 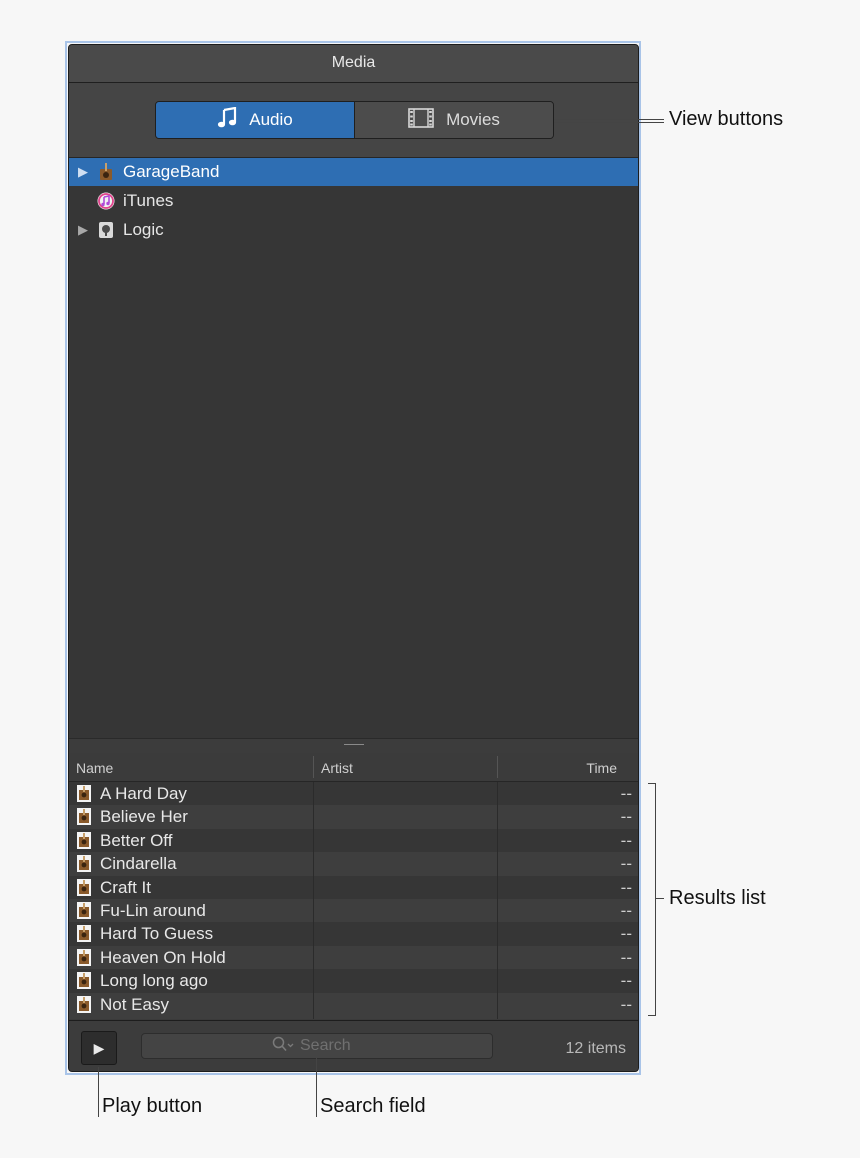 What do you see at coordinates (353, 201) in the screenshot?
I see `tree-item-itunes: iTunes` at bounding box center [353, 201].